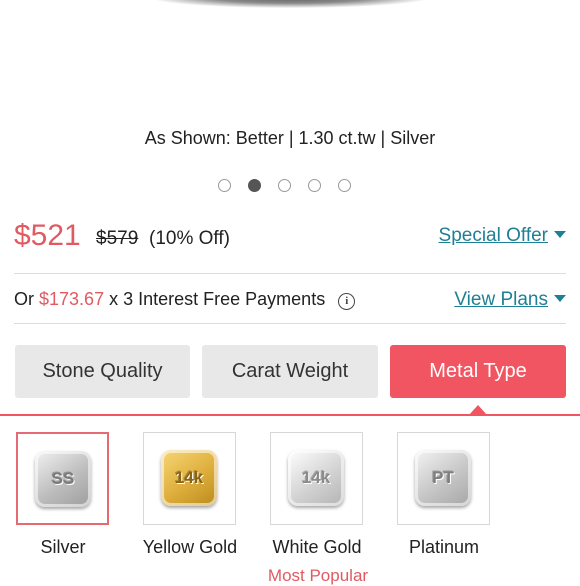  What do you see at coordinates (72, 299) in the screenshot?
I see `payment-amount: $173.67` at bounding box center [72, 299].